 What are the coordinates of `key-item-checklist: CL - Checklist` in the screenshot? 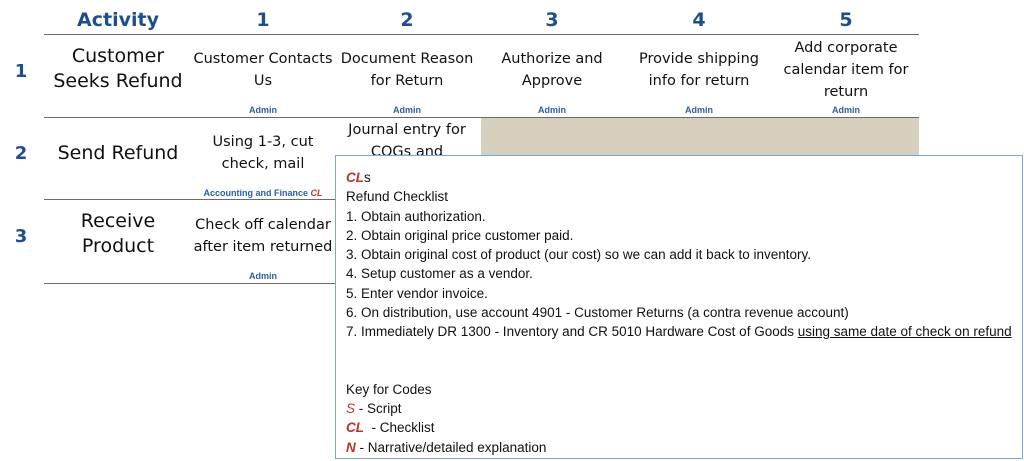 It's located at (390, 428).